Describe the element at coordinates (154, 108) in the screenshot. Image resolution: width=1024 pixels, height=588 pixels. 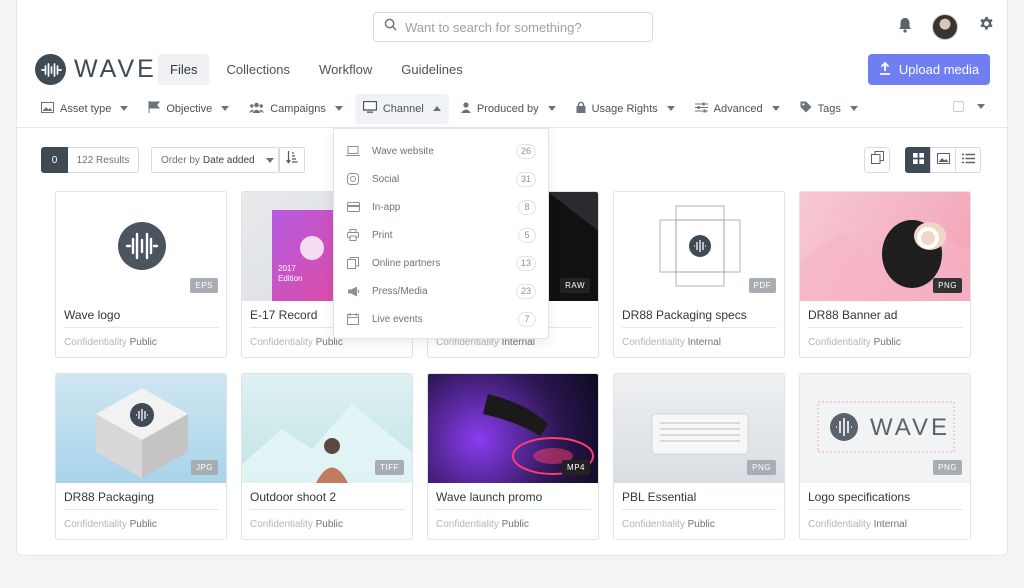
I see `flag-icon` at that location.